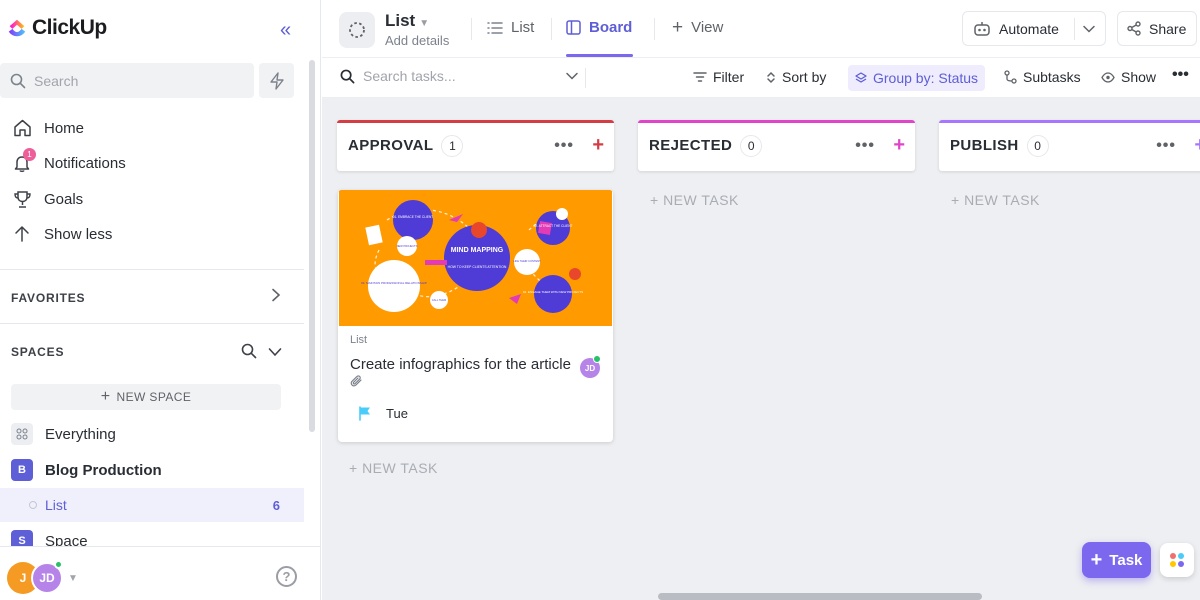  What do you see at coordinates (1108, 77) in the screenshot?
I see `eye-icon` at bounding box center [1108, 77].